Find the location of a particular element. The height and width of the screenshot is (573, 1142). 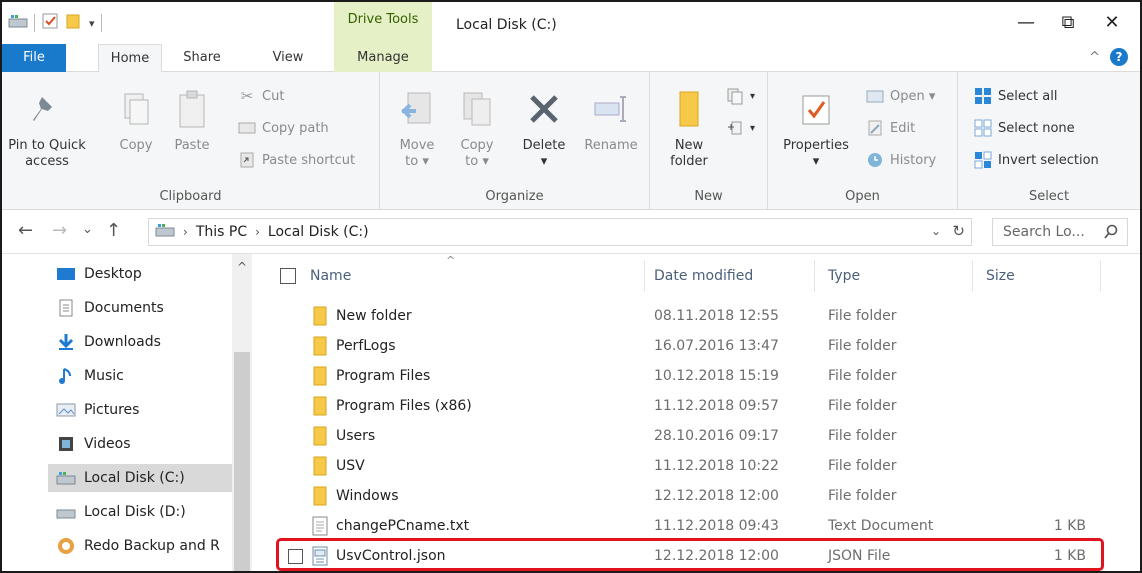

new-folder-button: New folder is located at coordinates (689, 128).